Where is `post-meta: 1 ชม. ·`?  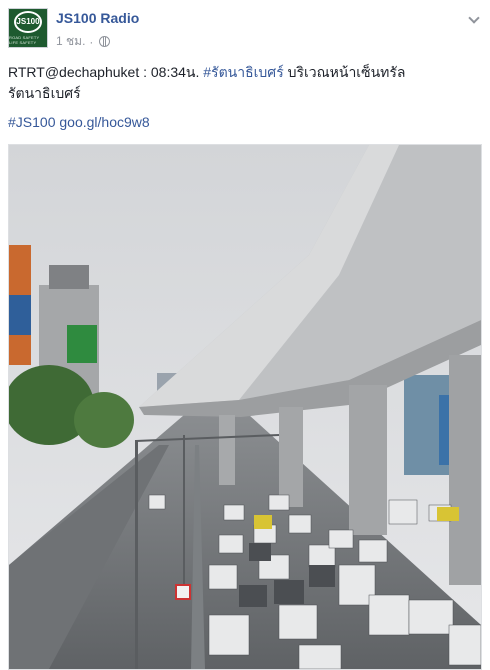
post-meta: 1 ชม. · is located at coordinates (83, 41).